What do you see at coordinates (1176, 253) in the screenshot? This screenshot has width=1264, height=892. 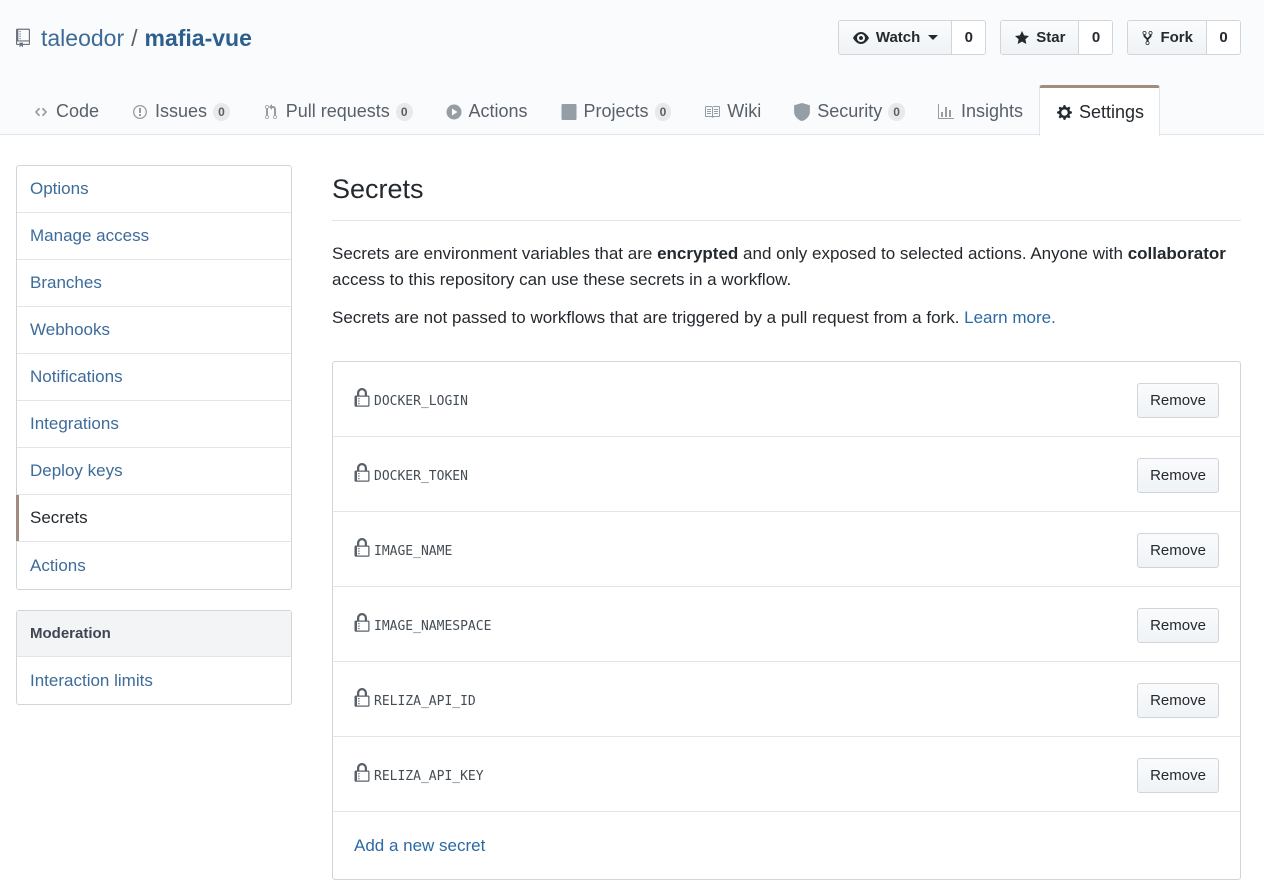 I see `desc-bold-collaborator: collaborator` at bounding box center [1176, 253].